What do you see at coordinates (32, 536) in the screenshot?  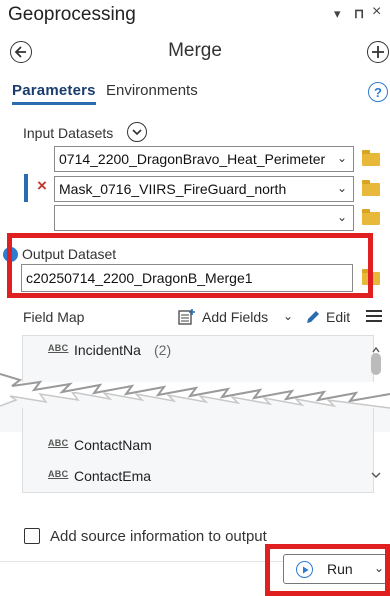 I see `add-source-checkbox` at bounding box center [32, 536].